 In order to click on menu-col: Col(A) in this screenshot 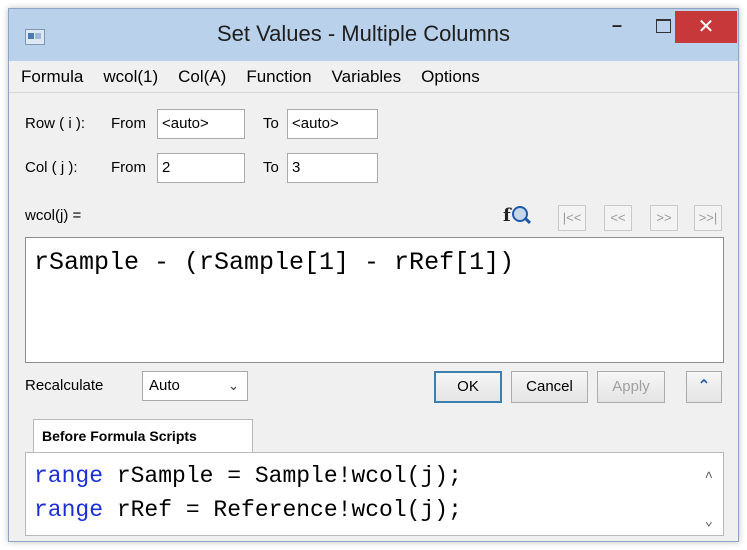, I will do `click(202, 77)`.